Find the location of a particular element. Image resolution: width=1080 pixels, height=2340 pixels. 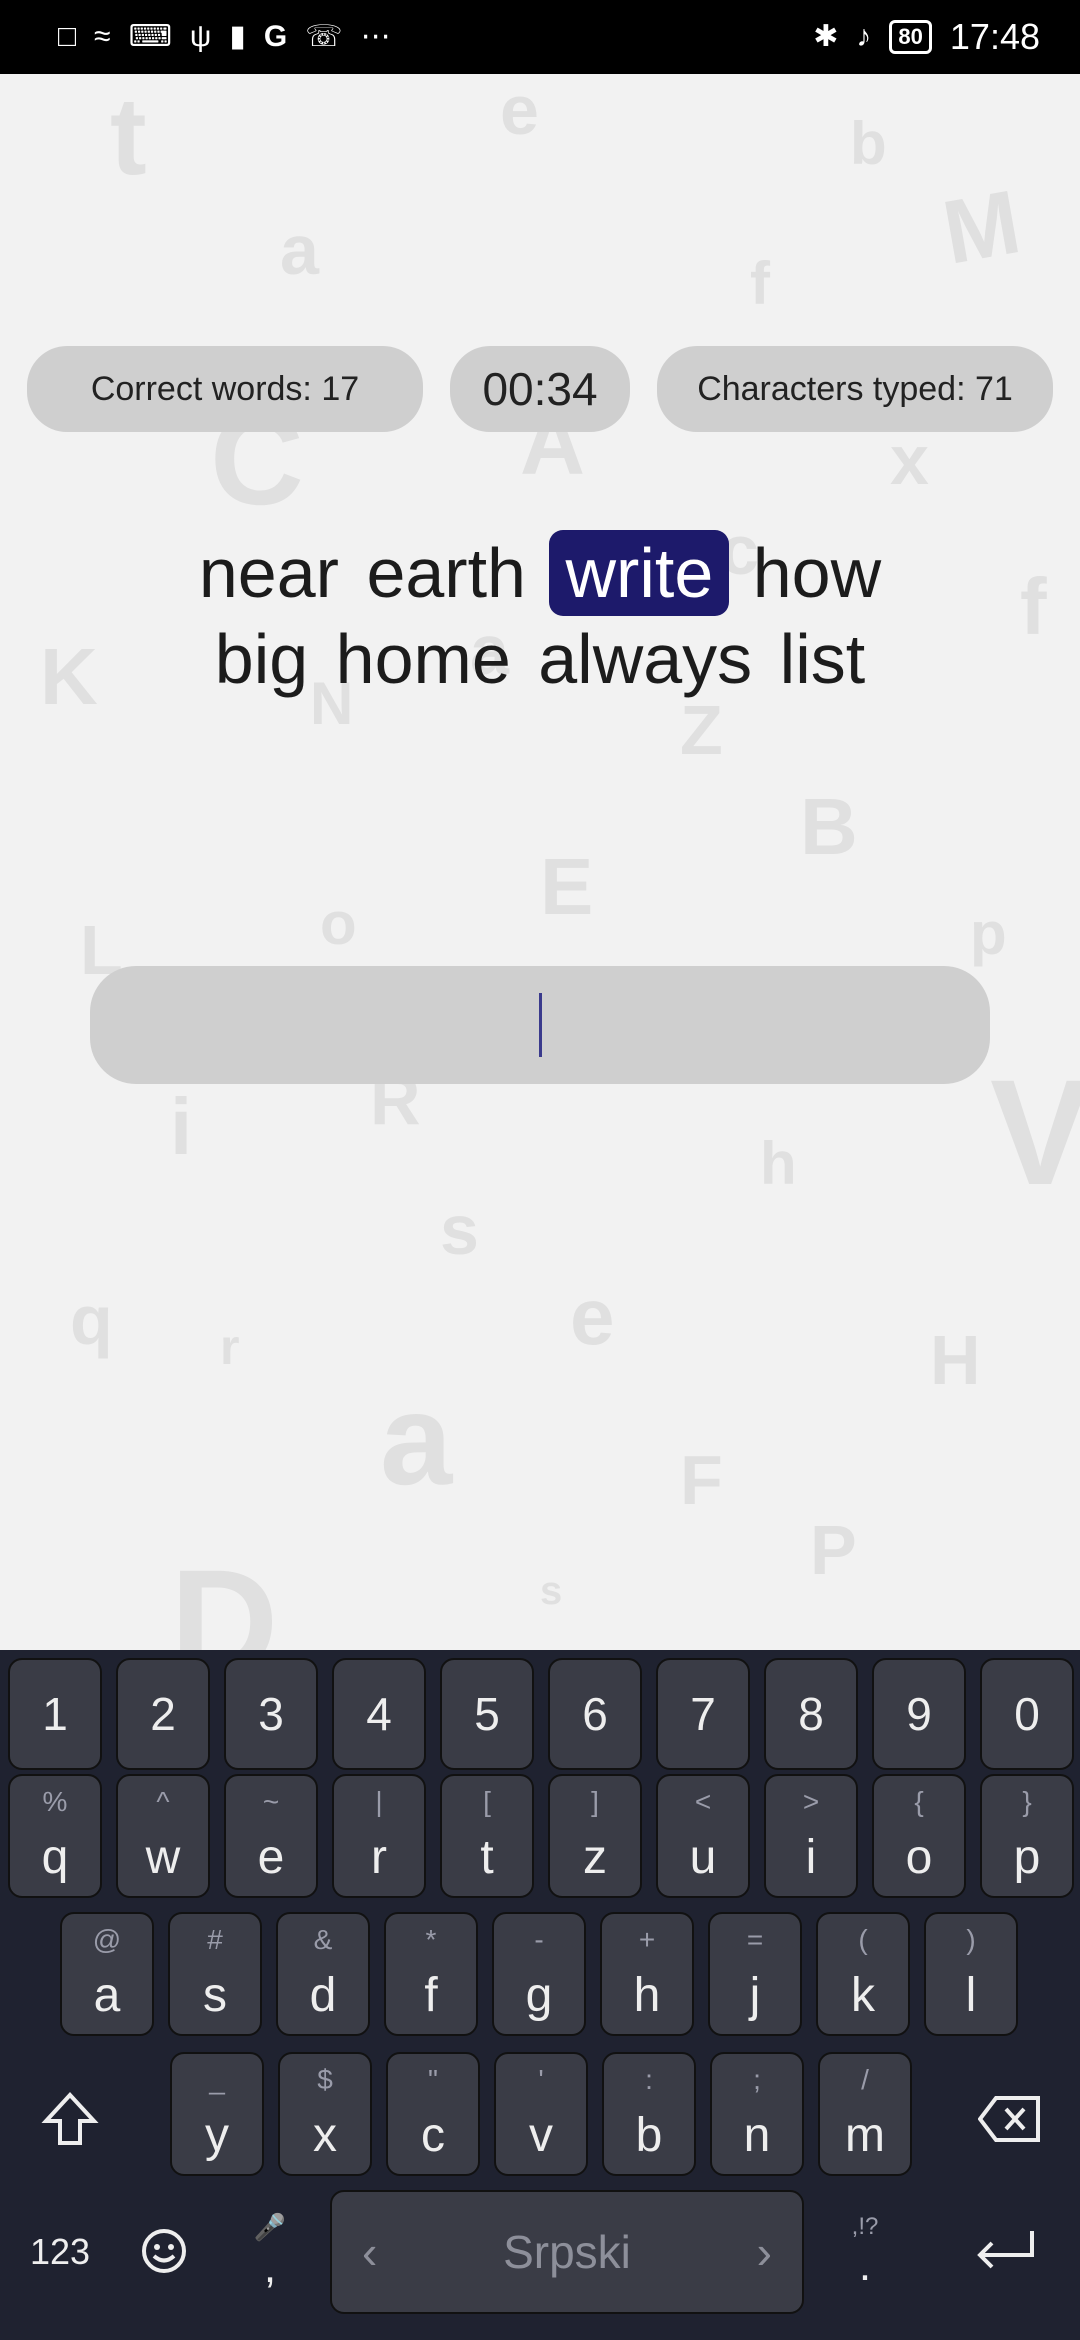

key-l: ) l is located at coordinates (971, 1974).